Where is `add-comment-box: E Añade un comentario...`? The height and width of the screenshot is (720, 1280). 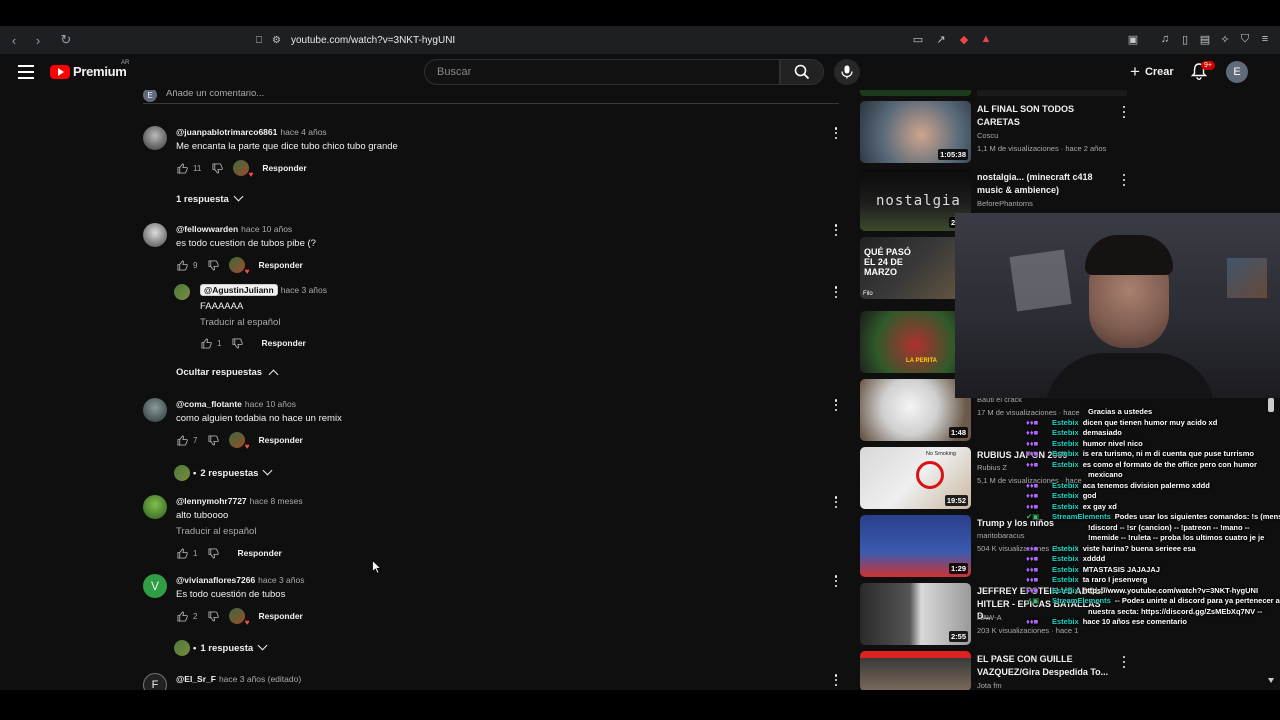 add-comment-box: E Añade un comentario... is located at coordinates (491, 97).